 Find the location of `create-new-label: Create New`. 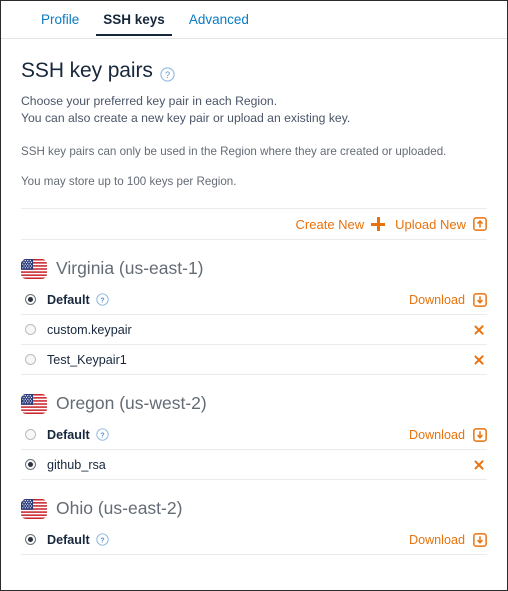

create-new-label: Create New is located at coordinates (330, 224).